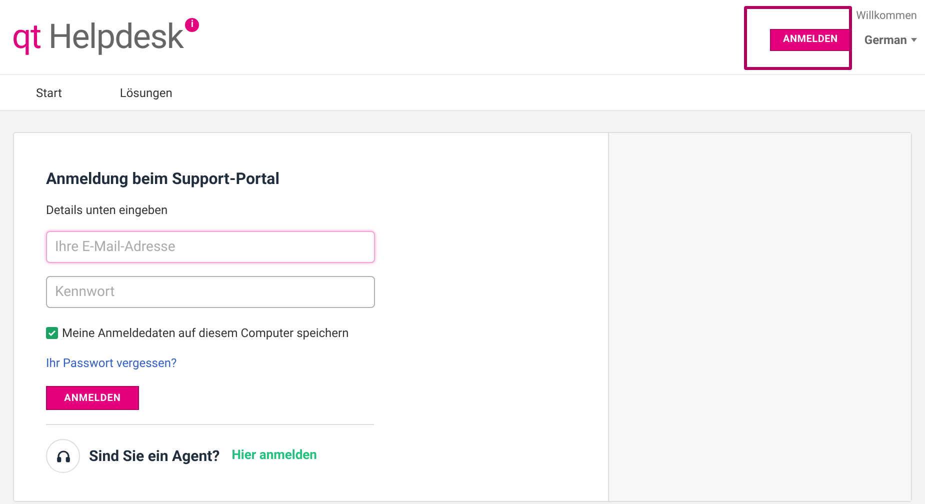  What do you see at coordinates (163, 179) in the screenshot?
I see `login-title: Anmeldung beim Support-Portal` at bounding box center [163, 179].